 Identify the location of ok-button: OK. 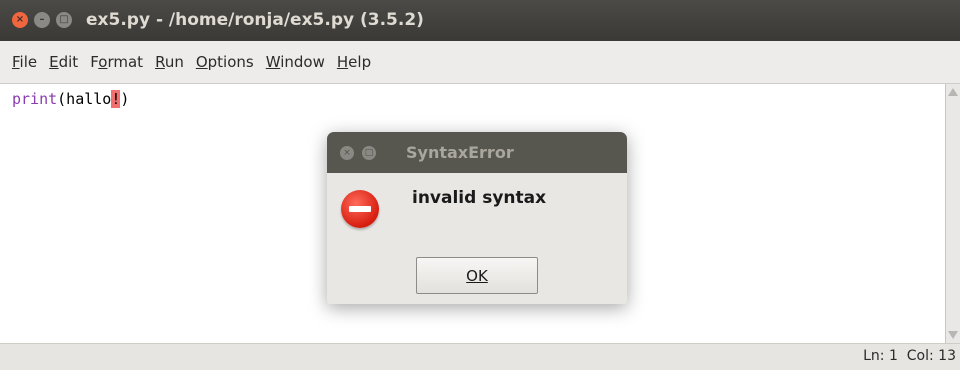
(477, 275).